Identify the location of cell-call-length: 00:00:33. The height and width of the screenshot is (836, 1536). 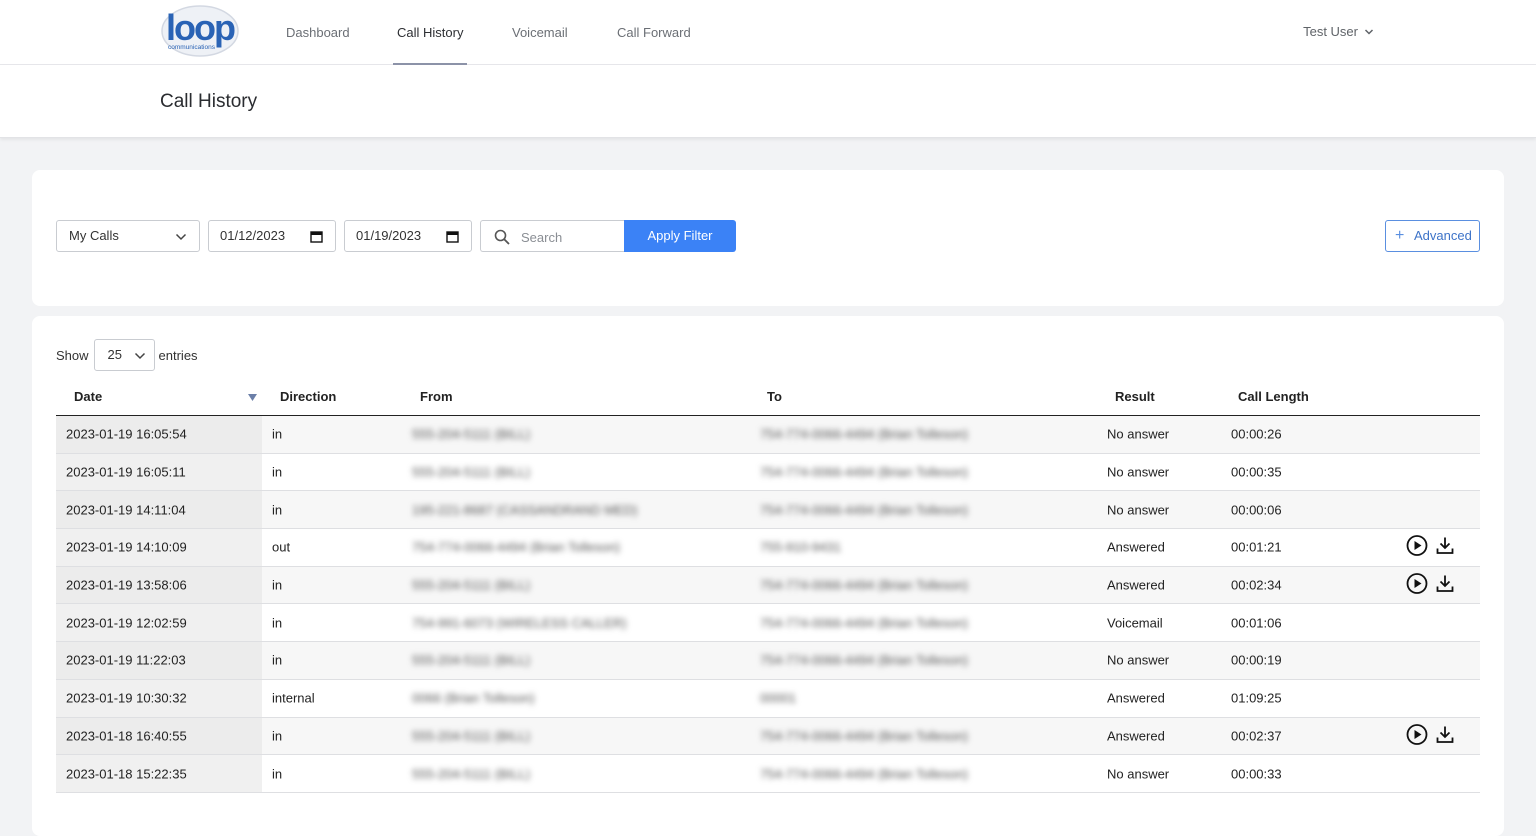
(1256, 774).